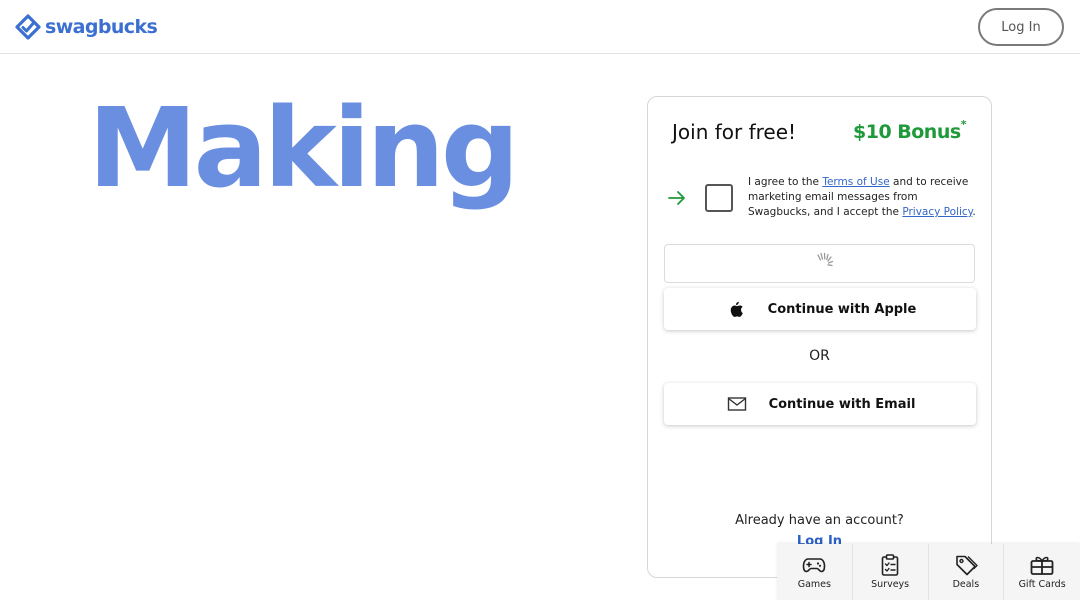  Describe the element at coordinates (963, 124) in the screenshot. I see `bonus-asterisk: *` at that location.